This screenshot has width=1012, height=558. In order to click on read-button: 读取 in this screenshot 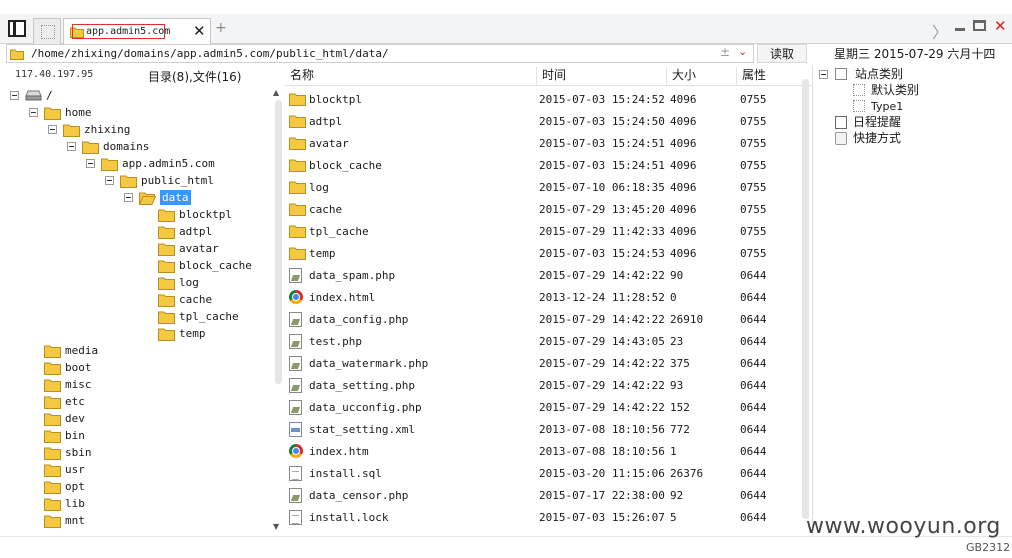, I will do `click(782, 53)`.